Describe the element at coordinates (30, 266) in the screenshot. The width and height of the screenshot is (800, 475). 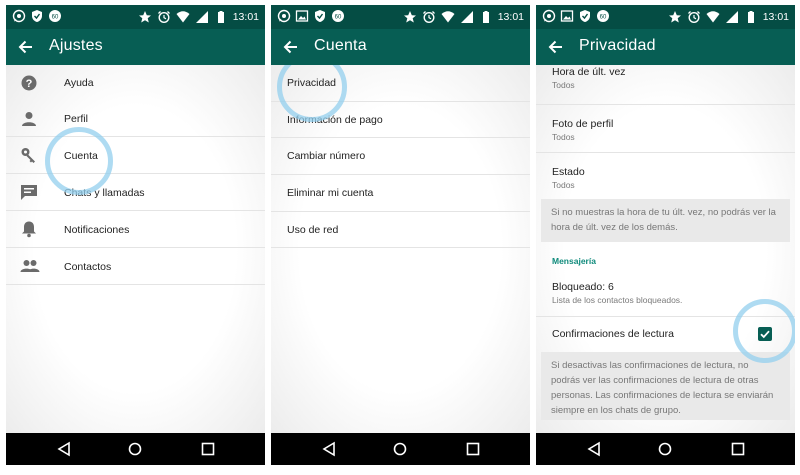
I see `contacts-icon` at that location.